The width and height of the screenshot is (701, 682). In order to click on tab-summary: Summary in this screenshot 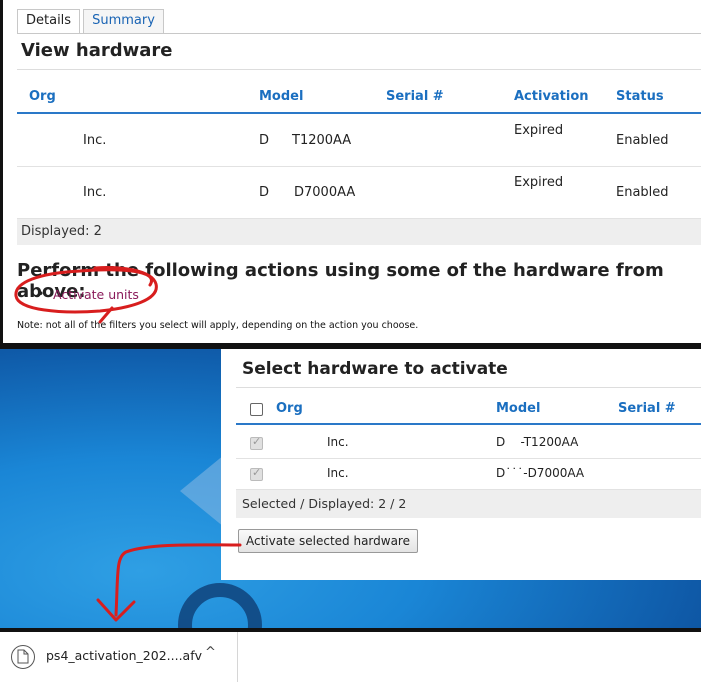, I will do `click(123, 21)`.